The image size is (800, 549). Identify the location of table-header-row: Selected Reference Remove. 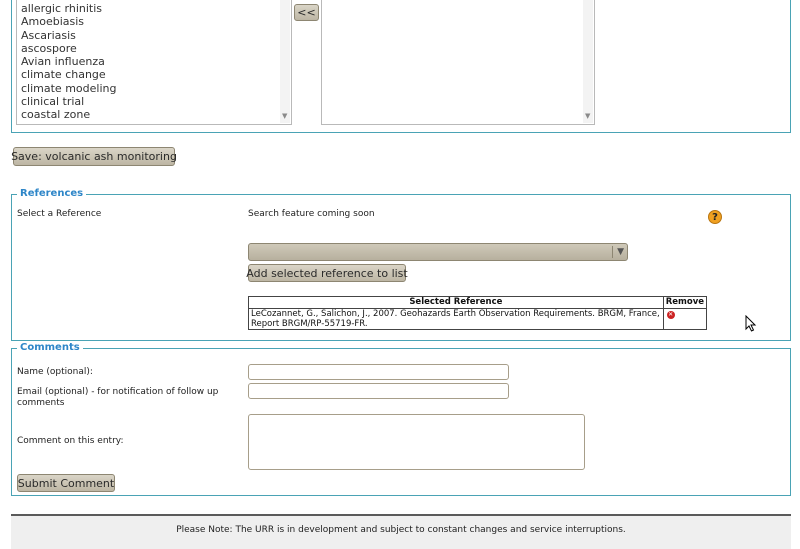
(478, 302).